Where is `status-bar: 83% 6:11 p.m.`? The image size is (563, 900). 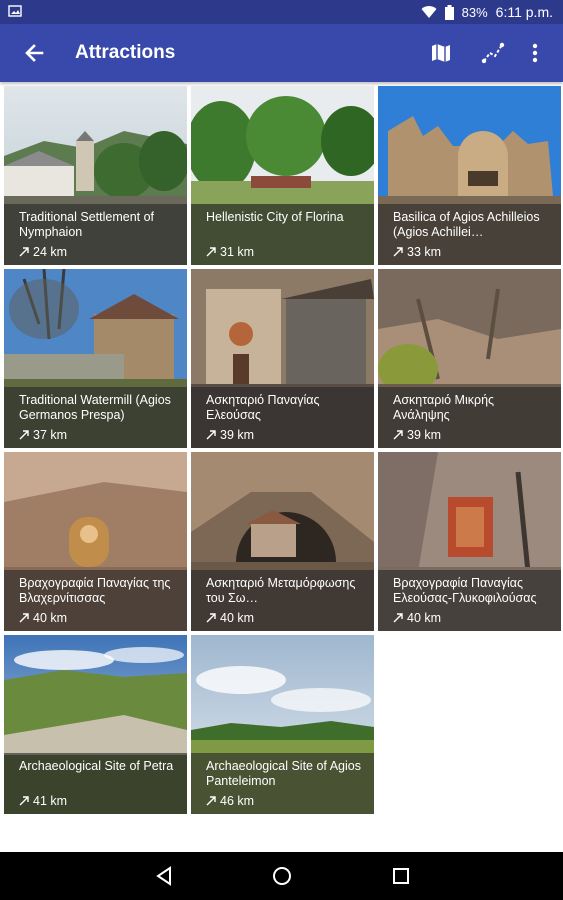 status-bar: 83% 6:11 p.m. is located at coordinates (281, 12).